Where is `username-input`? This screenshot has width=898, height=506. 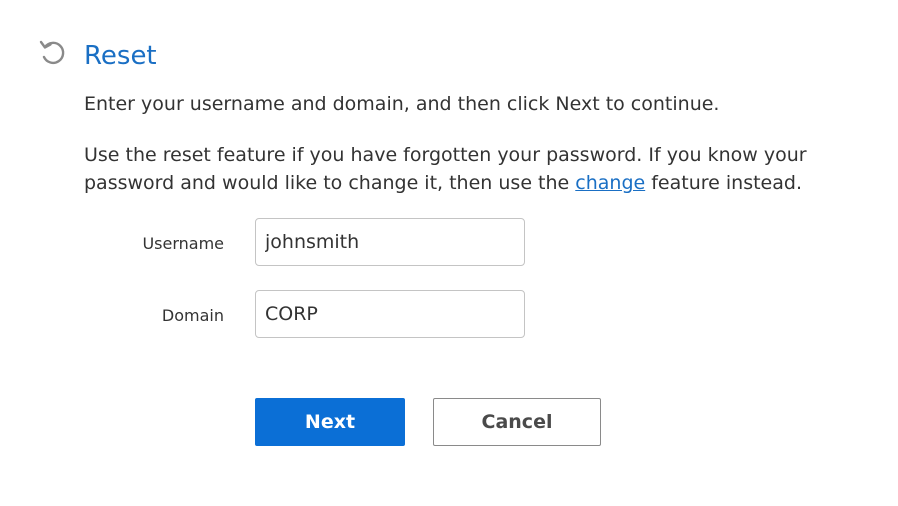 username-input is located at coordinates (390, 242).